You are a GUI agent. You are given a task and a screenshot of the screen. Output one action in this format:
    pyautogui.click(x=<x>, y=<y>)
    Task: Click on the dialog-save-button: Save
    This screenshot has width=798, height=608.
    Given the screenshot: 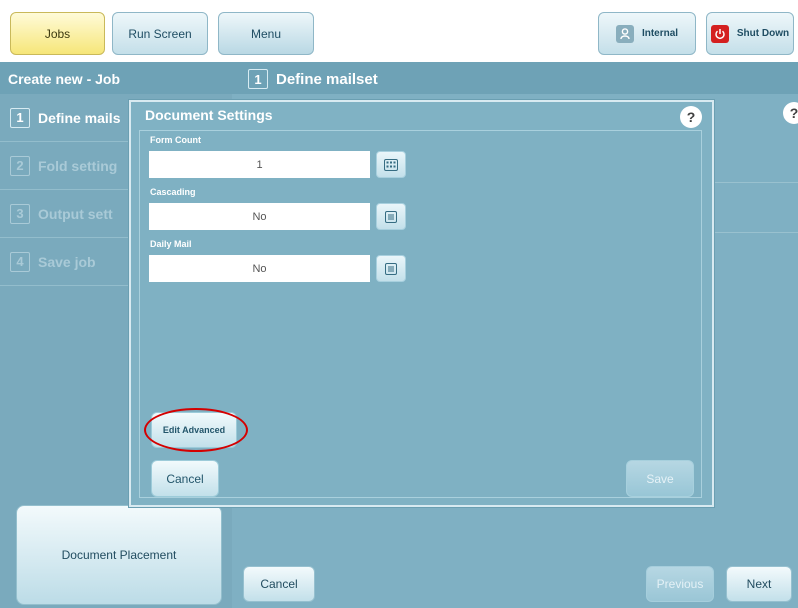 What is the action you would take?
    pyautogui.click(x=660, y=478)
    